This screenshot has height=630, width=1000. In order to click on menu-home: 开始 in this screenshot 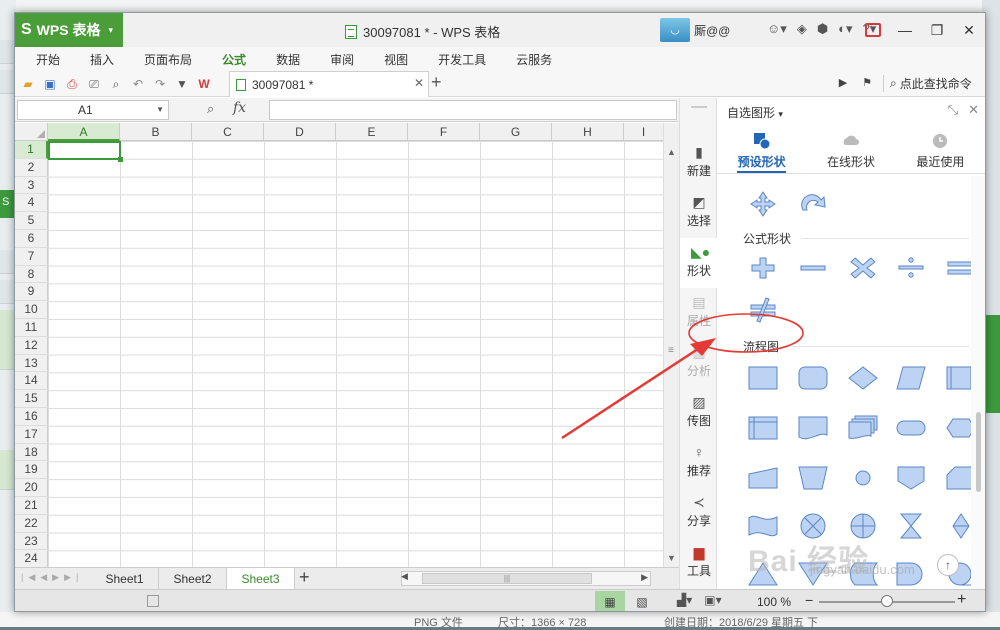, I will do `click(48, 59)`.